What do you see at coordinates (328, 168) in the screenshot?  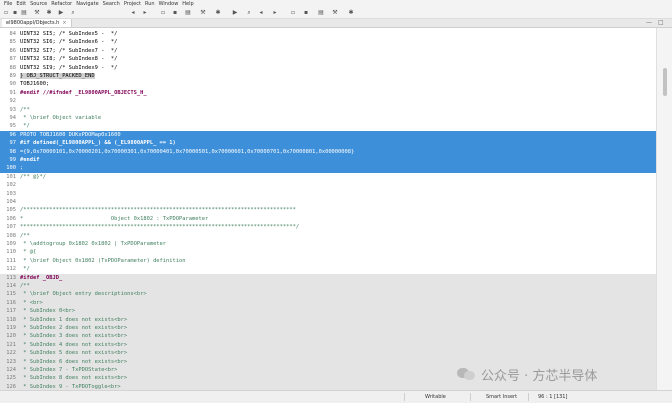 I see `code-line: 100;` at bounding box center [328, 168].